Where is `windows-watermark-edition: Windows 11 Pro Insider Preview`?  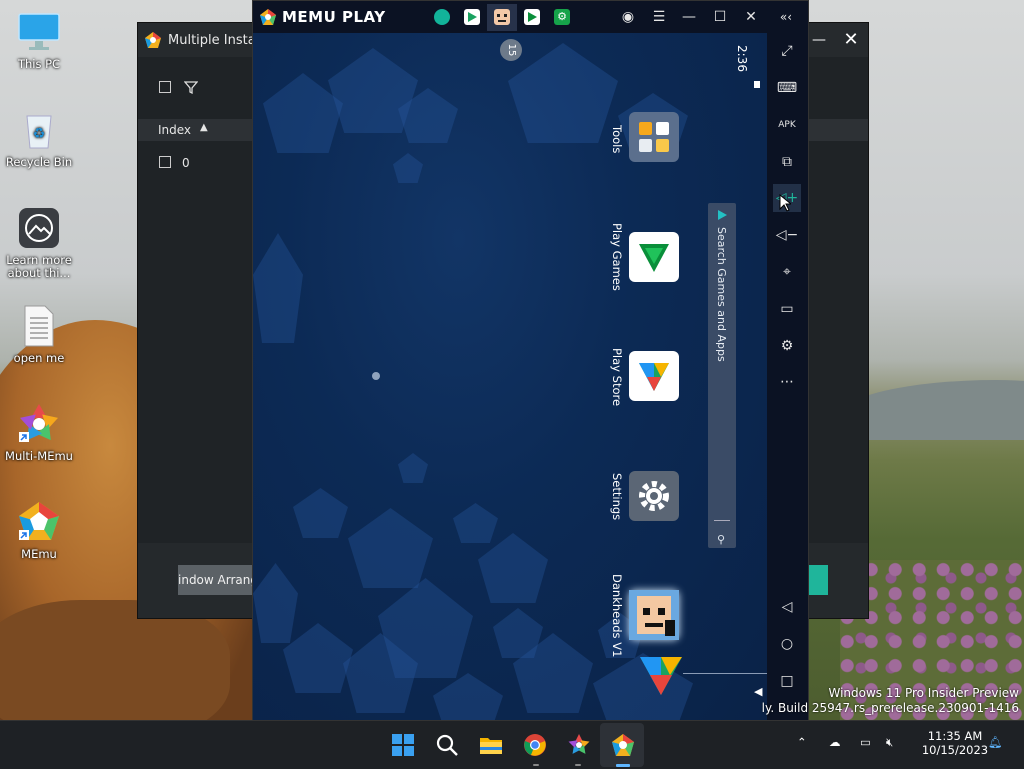
windows-watermark-edition: Windows 11 Pro Insider Preview is located at coordinates (923, 693).